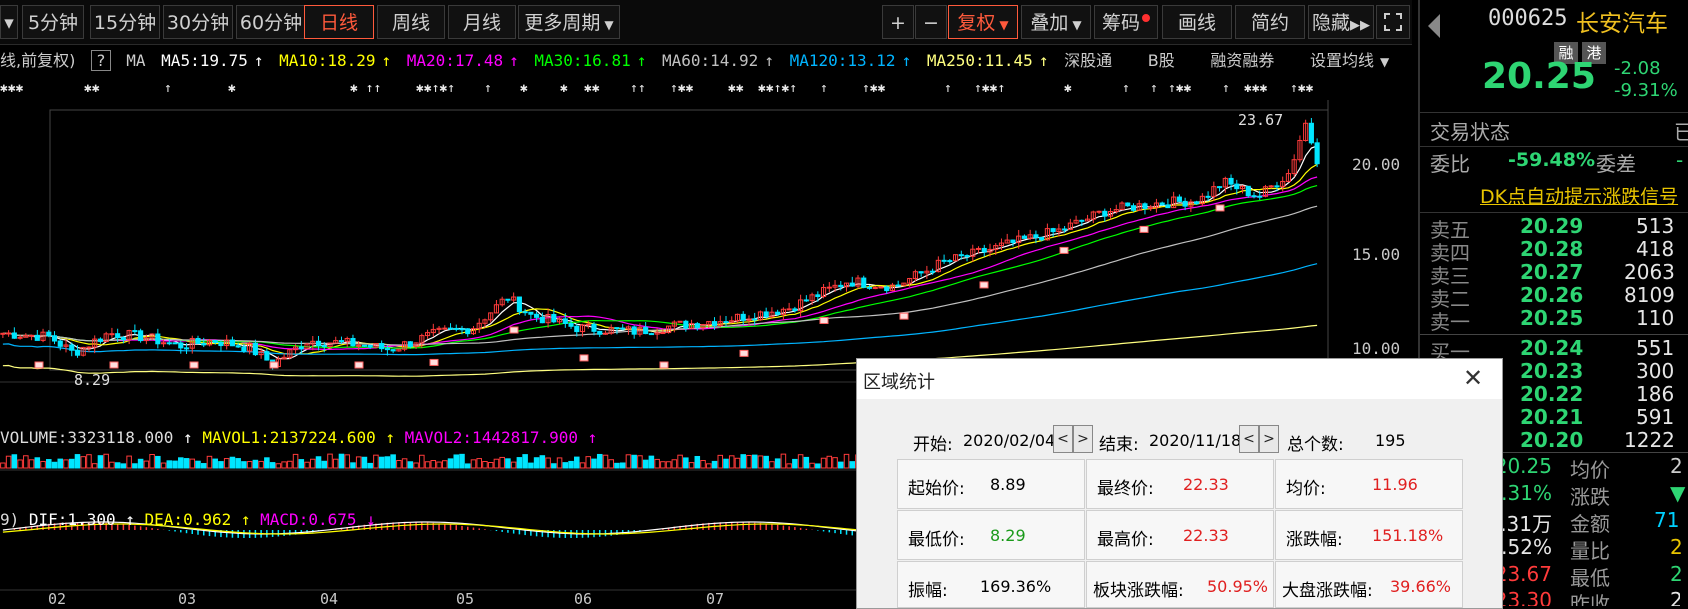 Image resolution: width=1688 pixels, height=609 pixels. Describe the element at coordinates (1195, 440) in the screenshot. I see `end-date: 2020/11/18` at that location.